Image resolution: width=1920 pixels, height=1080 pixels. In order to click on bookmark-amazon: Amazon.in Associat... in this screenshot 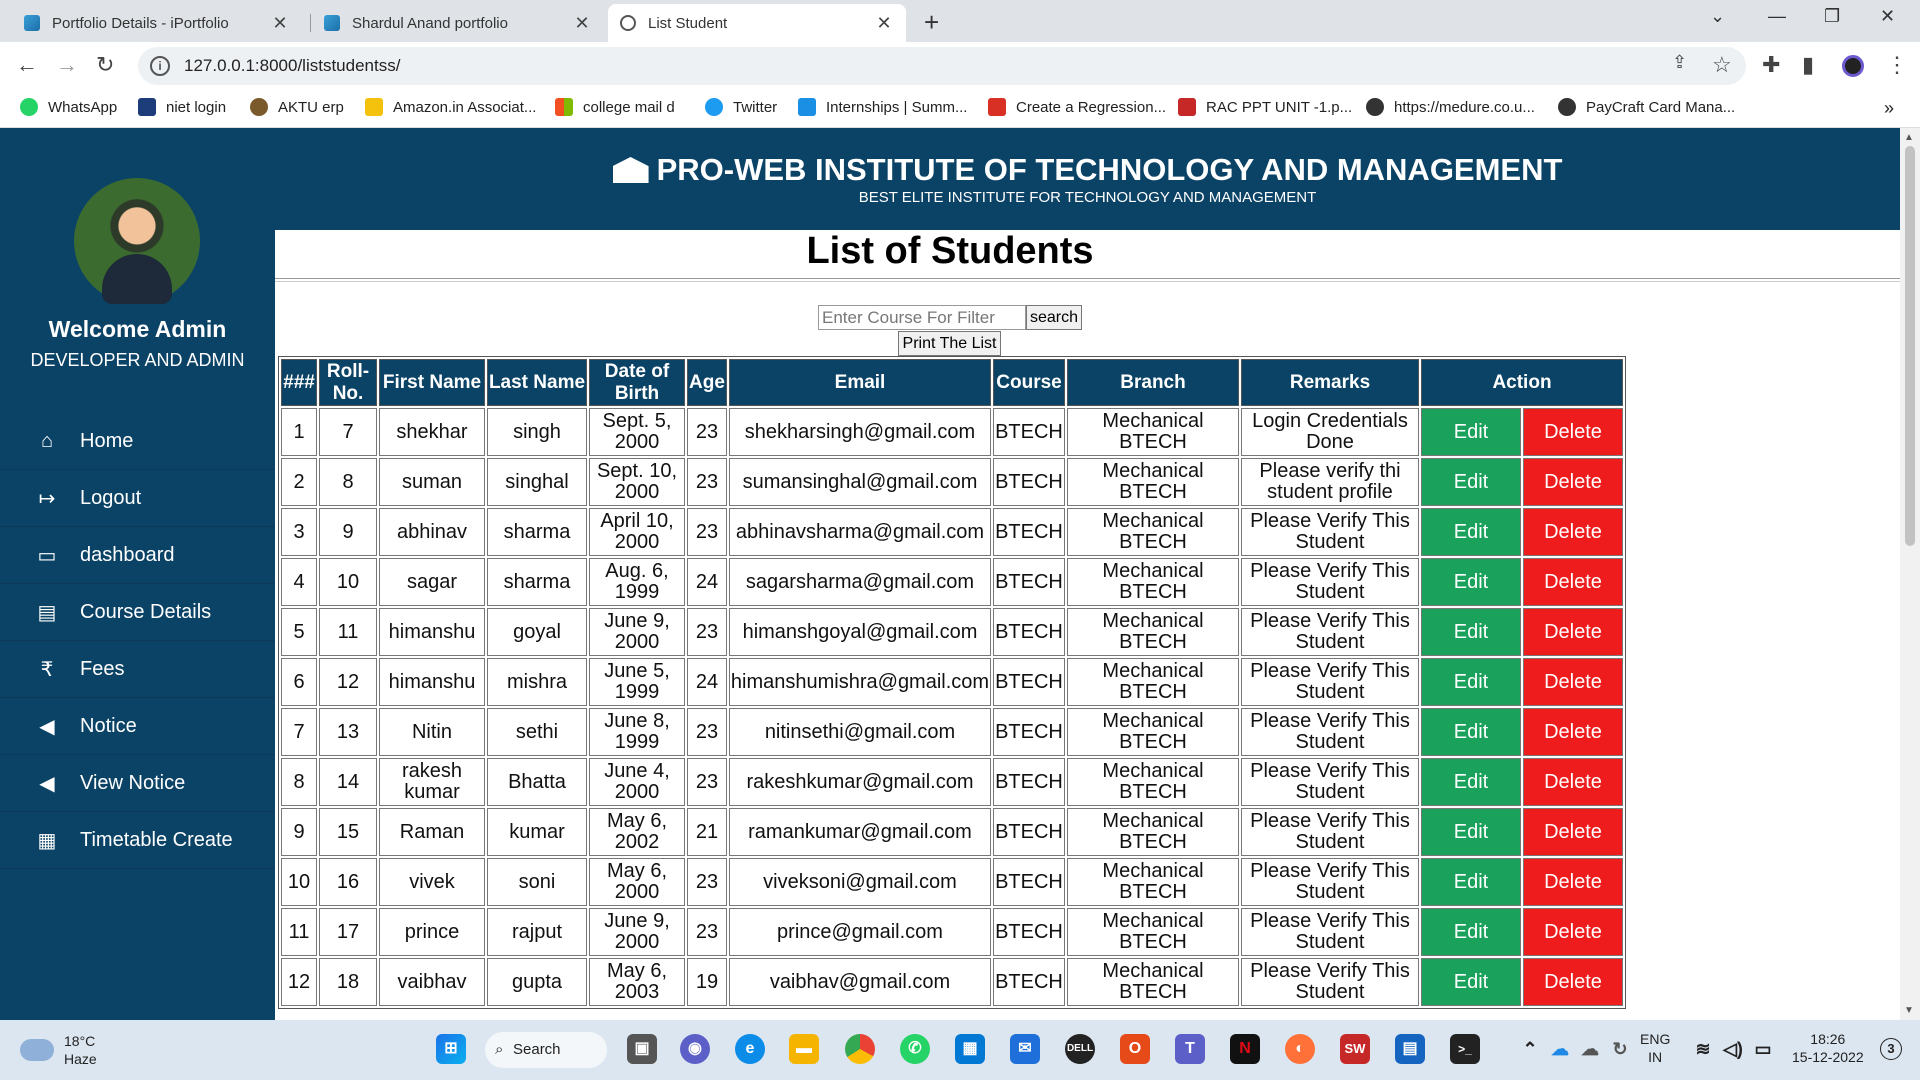, I will do `click(450, 107)`.